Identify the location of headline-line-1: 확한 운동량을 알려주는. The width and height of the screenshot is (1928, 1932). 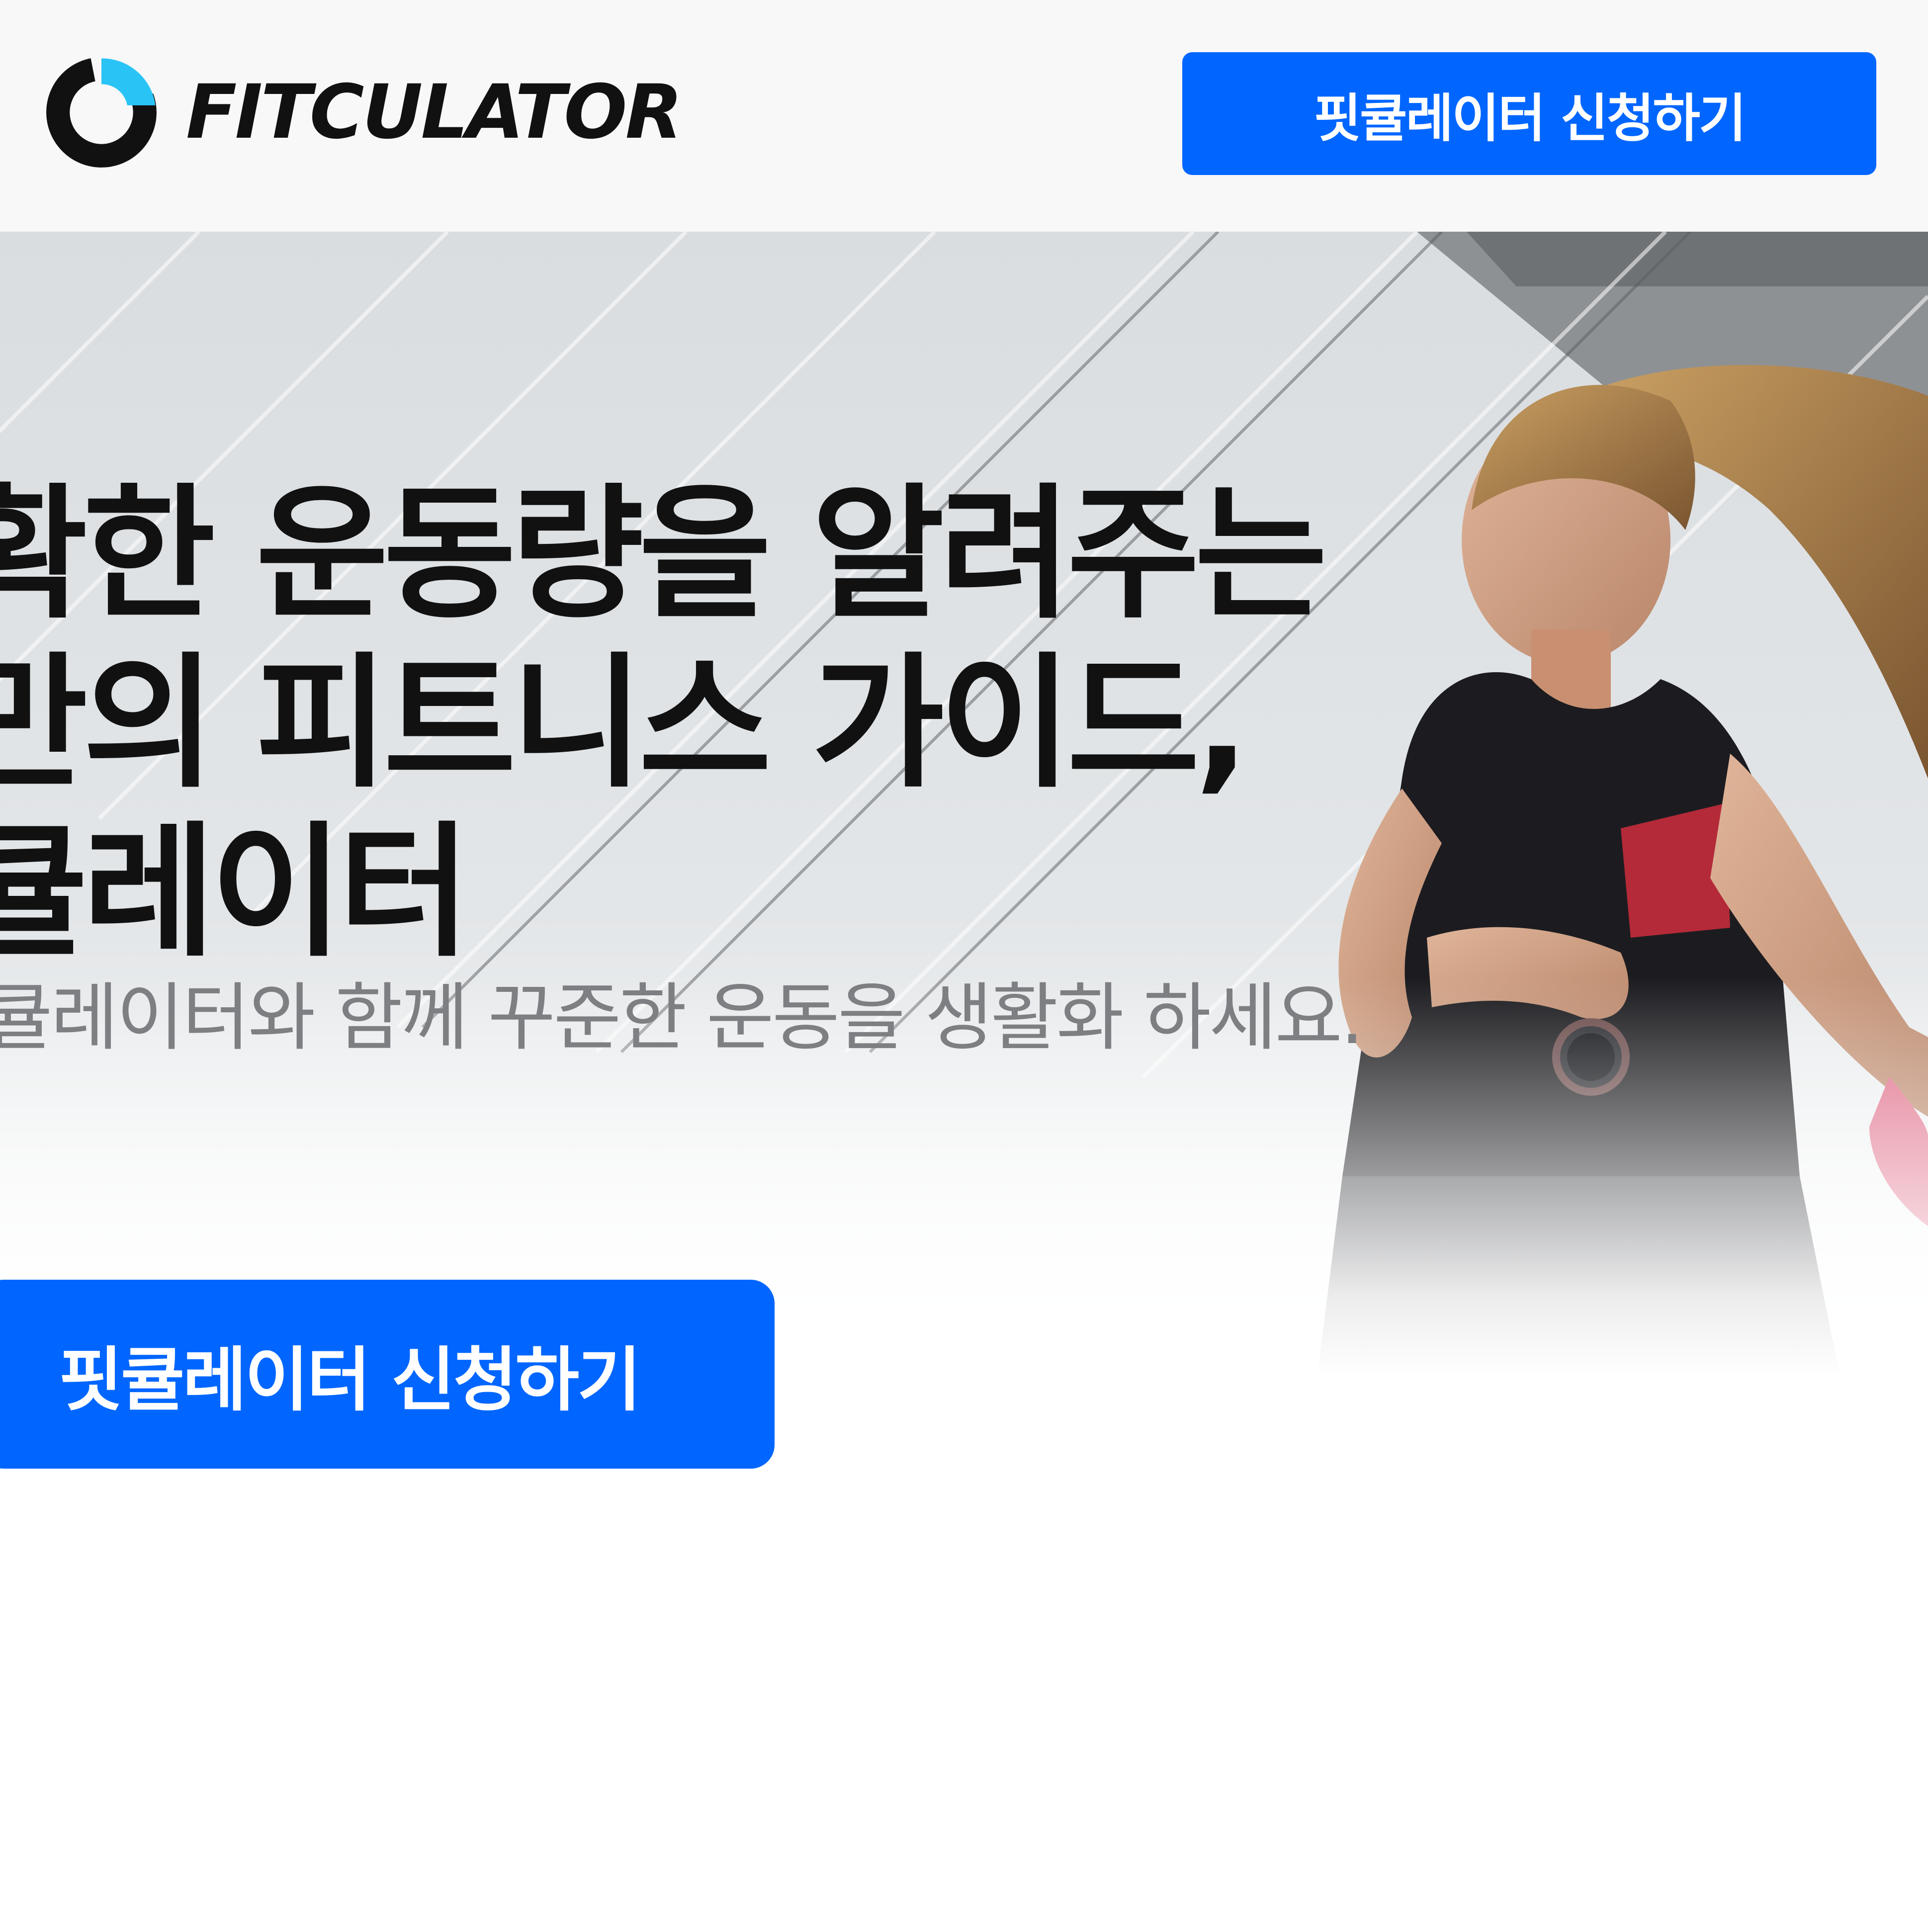
(663, 554).